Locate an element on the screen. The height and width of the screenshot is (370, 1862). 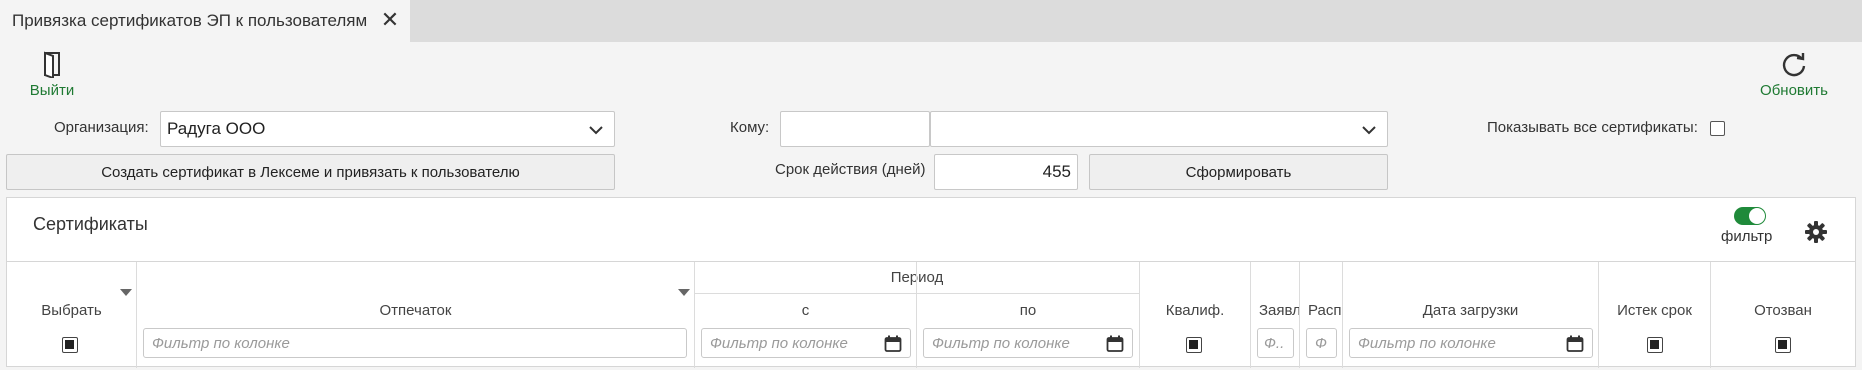
refresh-button: Обновить is located at coordinates (1794, 74).